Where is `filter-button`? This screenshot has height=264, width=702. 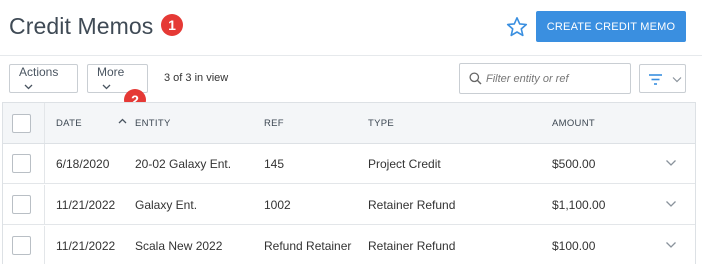
filter-button is located at coordinates (654, 78).